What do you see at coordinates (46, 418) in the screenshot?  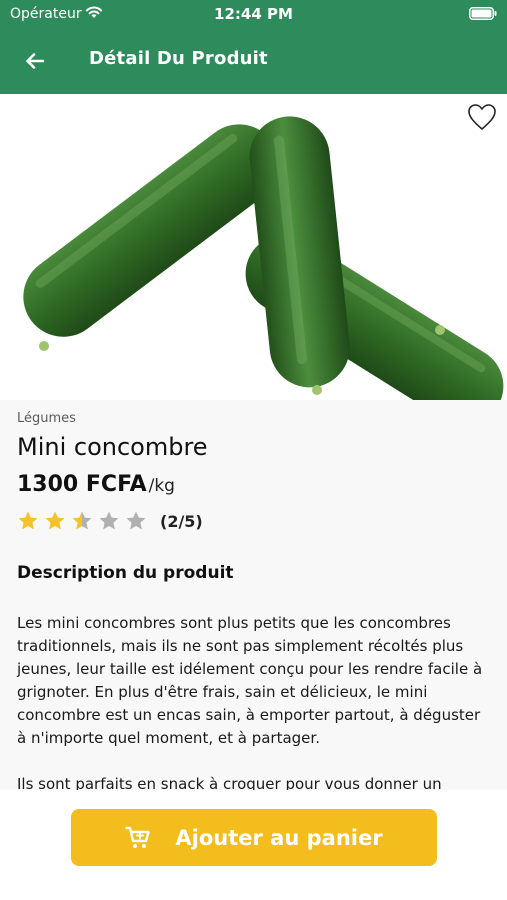 I see `product-category: Légumes` at bounding box center [46, 418].